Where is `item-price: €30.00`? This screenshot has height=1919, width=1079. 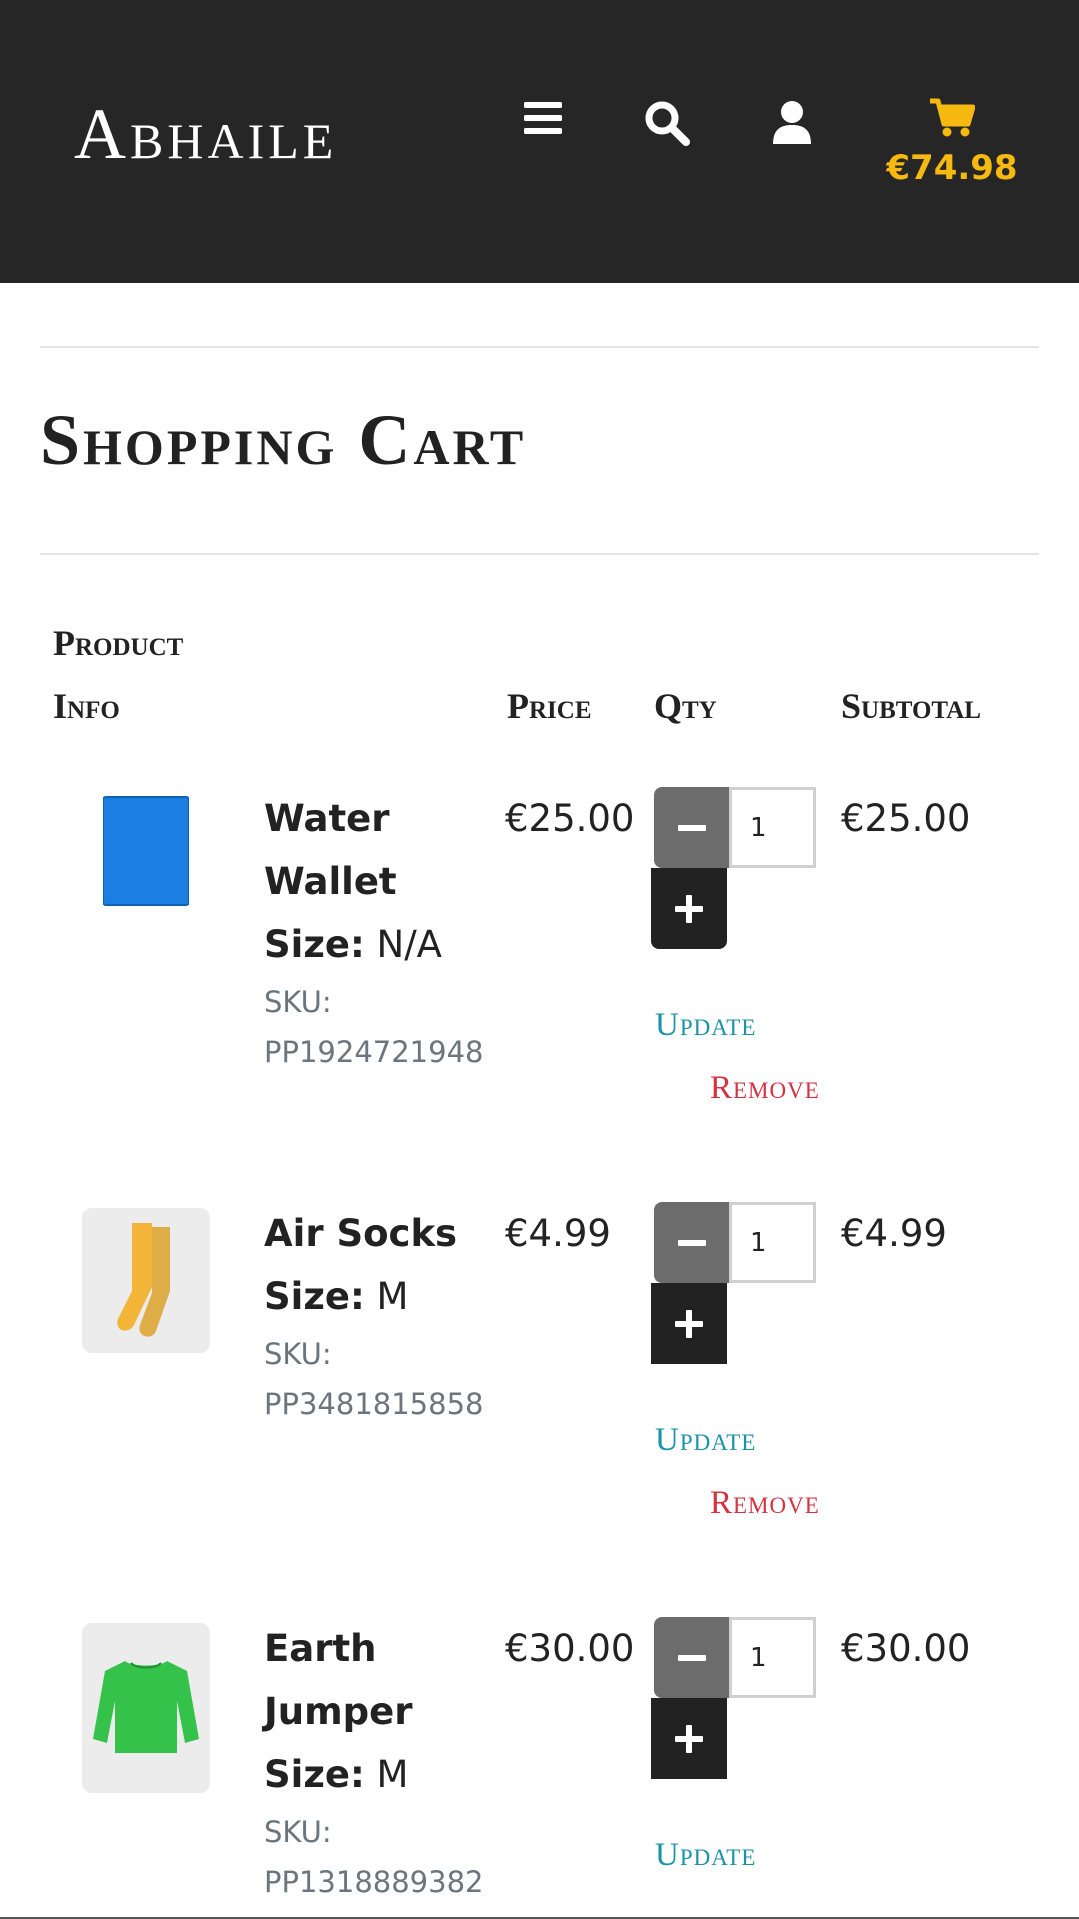
item-price: €30.00 is located at coordinates (570, 1648).